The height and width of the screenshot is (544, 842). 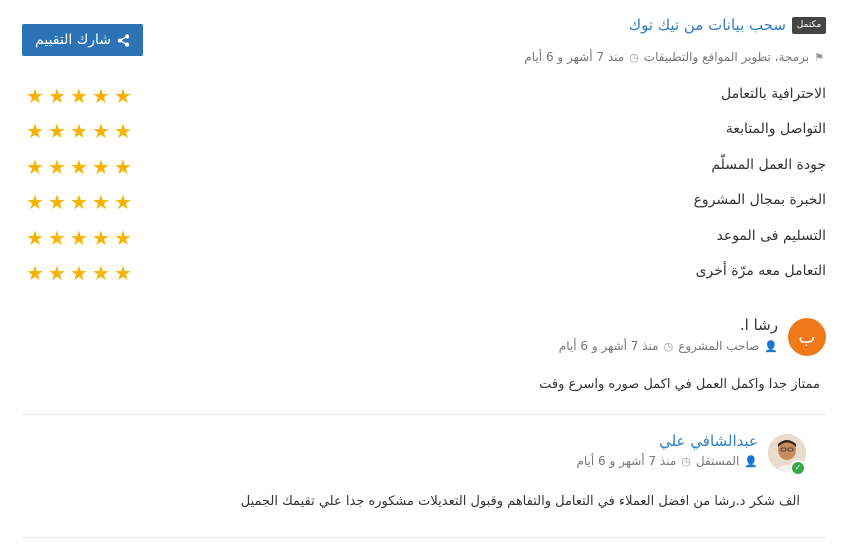 What do you see at coordinates (708, 441) in the screenshot?
I see `freelancer-name: عبدالشافي علي` at bounding box center [708, 441].